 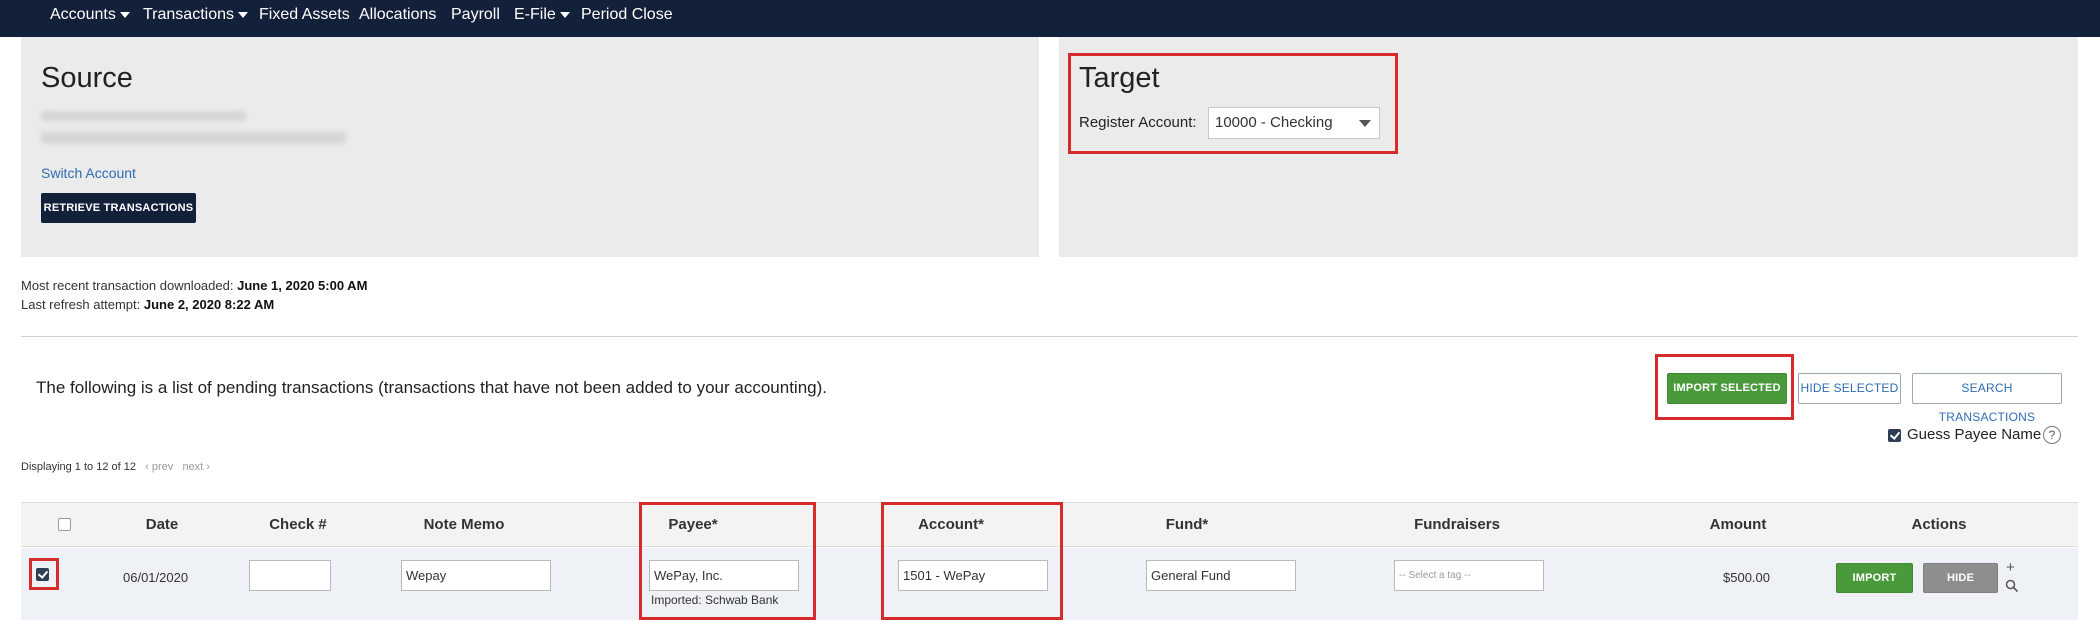 What do you see at coordinates (1746, 577) in the screenshot?
I see `row-amount: $500.00` at bounding box center [1746, 577].